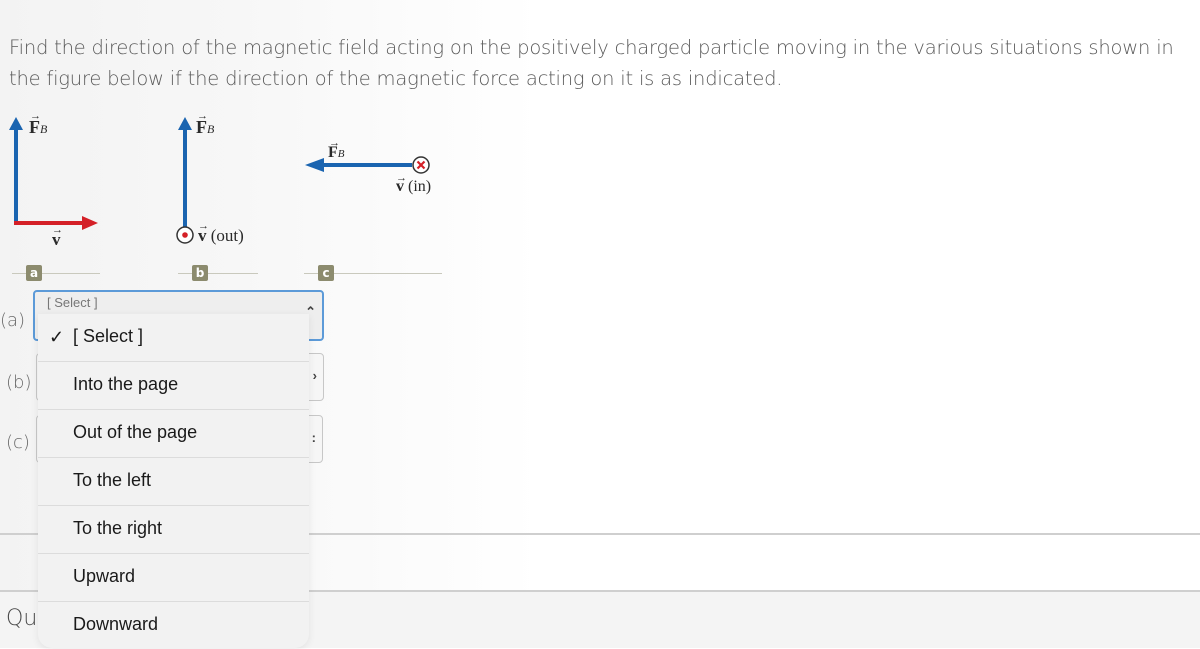 The height and width of the screenshot is (649, 1200). Describe the element at coordinates (16, 123) in the screenshot. I see `force-arrowhead-a` at that location.